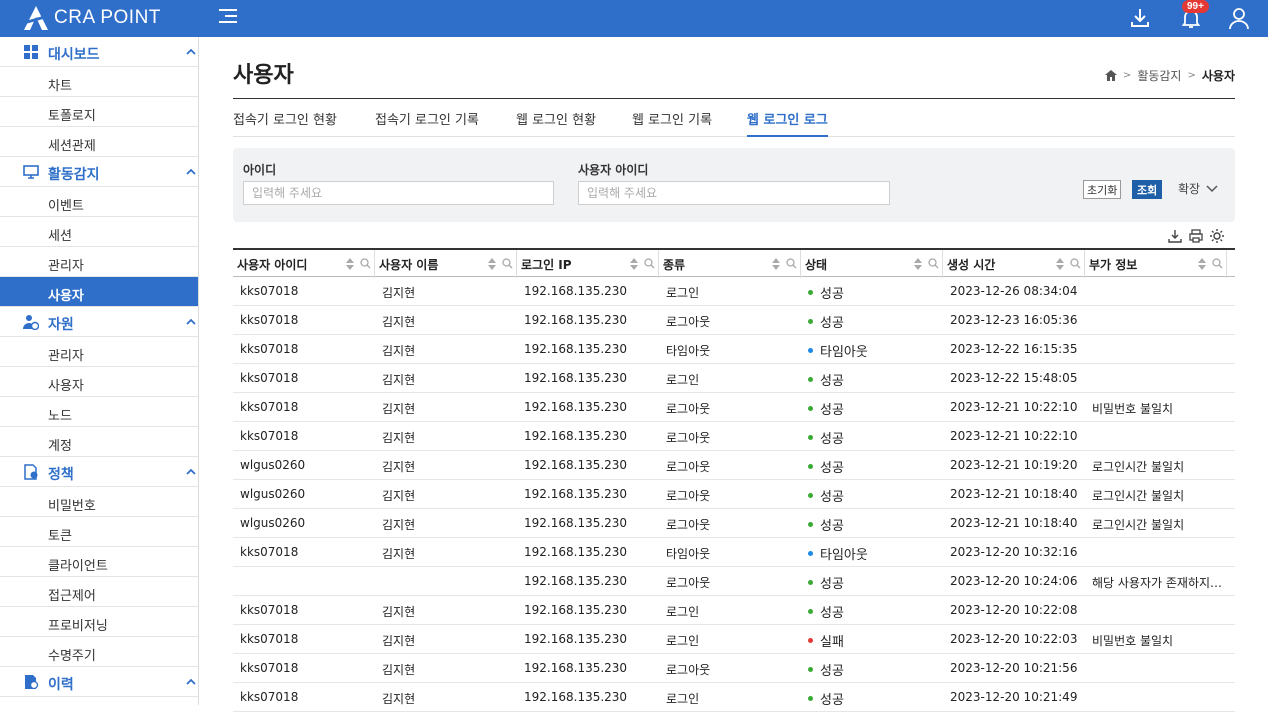 The width and height of the screenshot is (1268, 712). What do you see at coordinates (99, 232) in the screenshot?
I see `sidebar-item-session: 세션` at bounding box center [99, 232].